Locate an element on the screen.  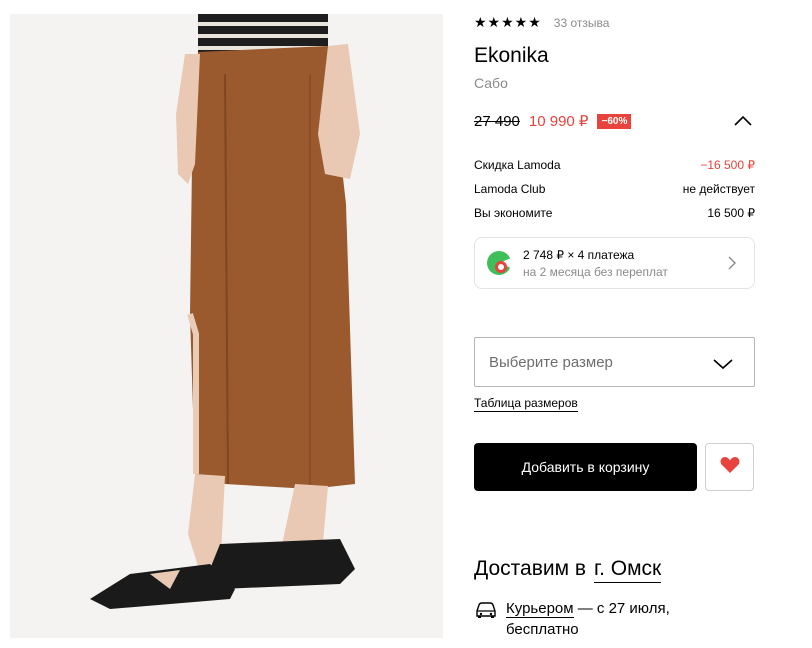
installment-logo-icon is located at coordinates (499, 265).